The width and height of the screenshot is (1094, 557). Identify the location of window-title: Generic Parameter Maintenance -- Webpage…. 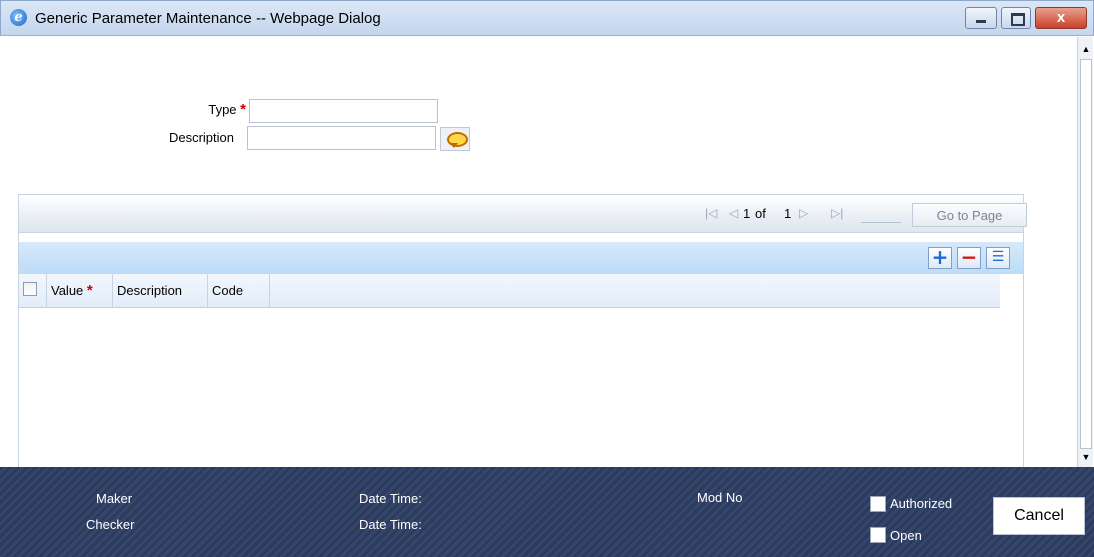
(208, 18).